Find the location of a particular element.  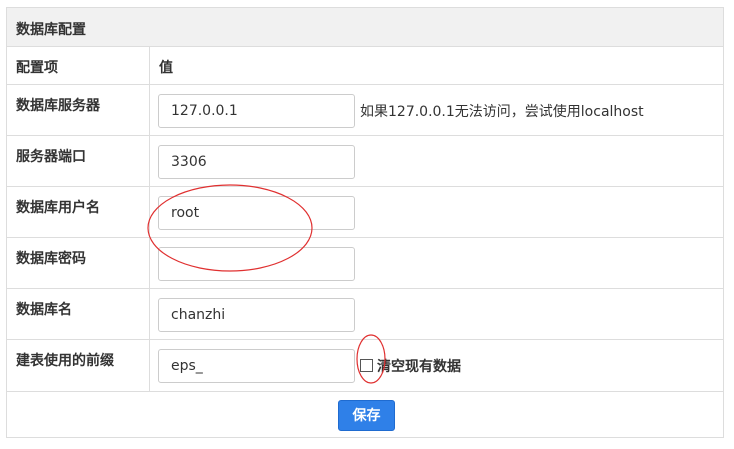

table-row-port: 服务器端口 is located at coordinates (365, 161).